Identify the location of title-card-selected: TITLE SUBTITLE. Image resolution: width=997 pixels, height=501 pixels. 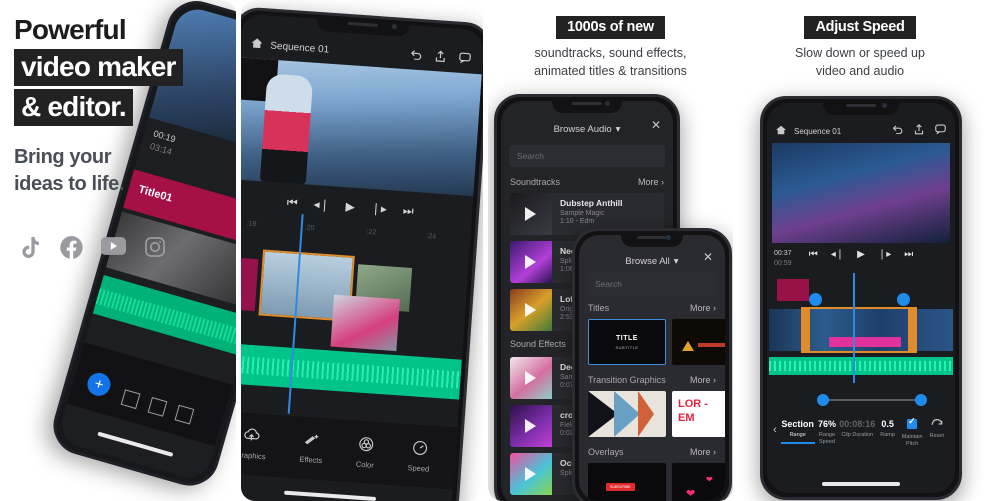
(627, 342).